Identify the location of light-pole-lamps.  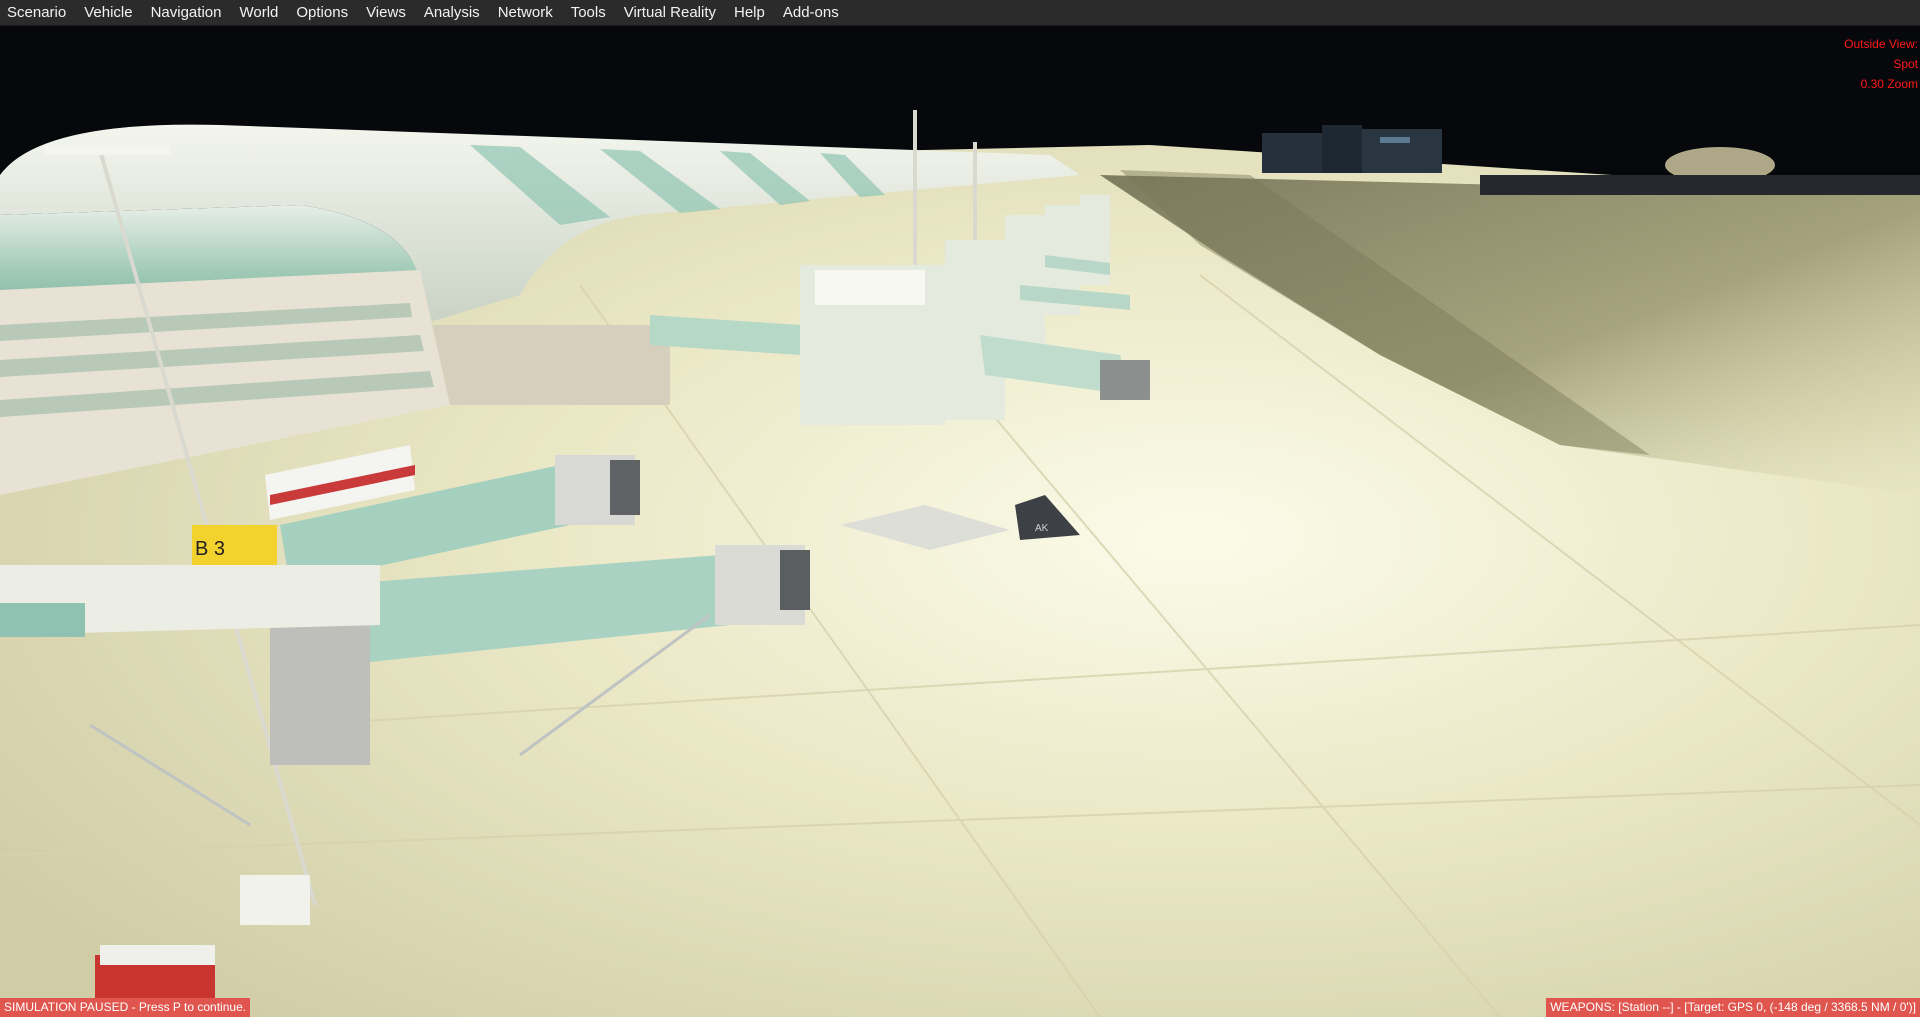
(107, 150).